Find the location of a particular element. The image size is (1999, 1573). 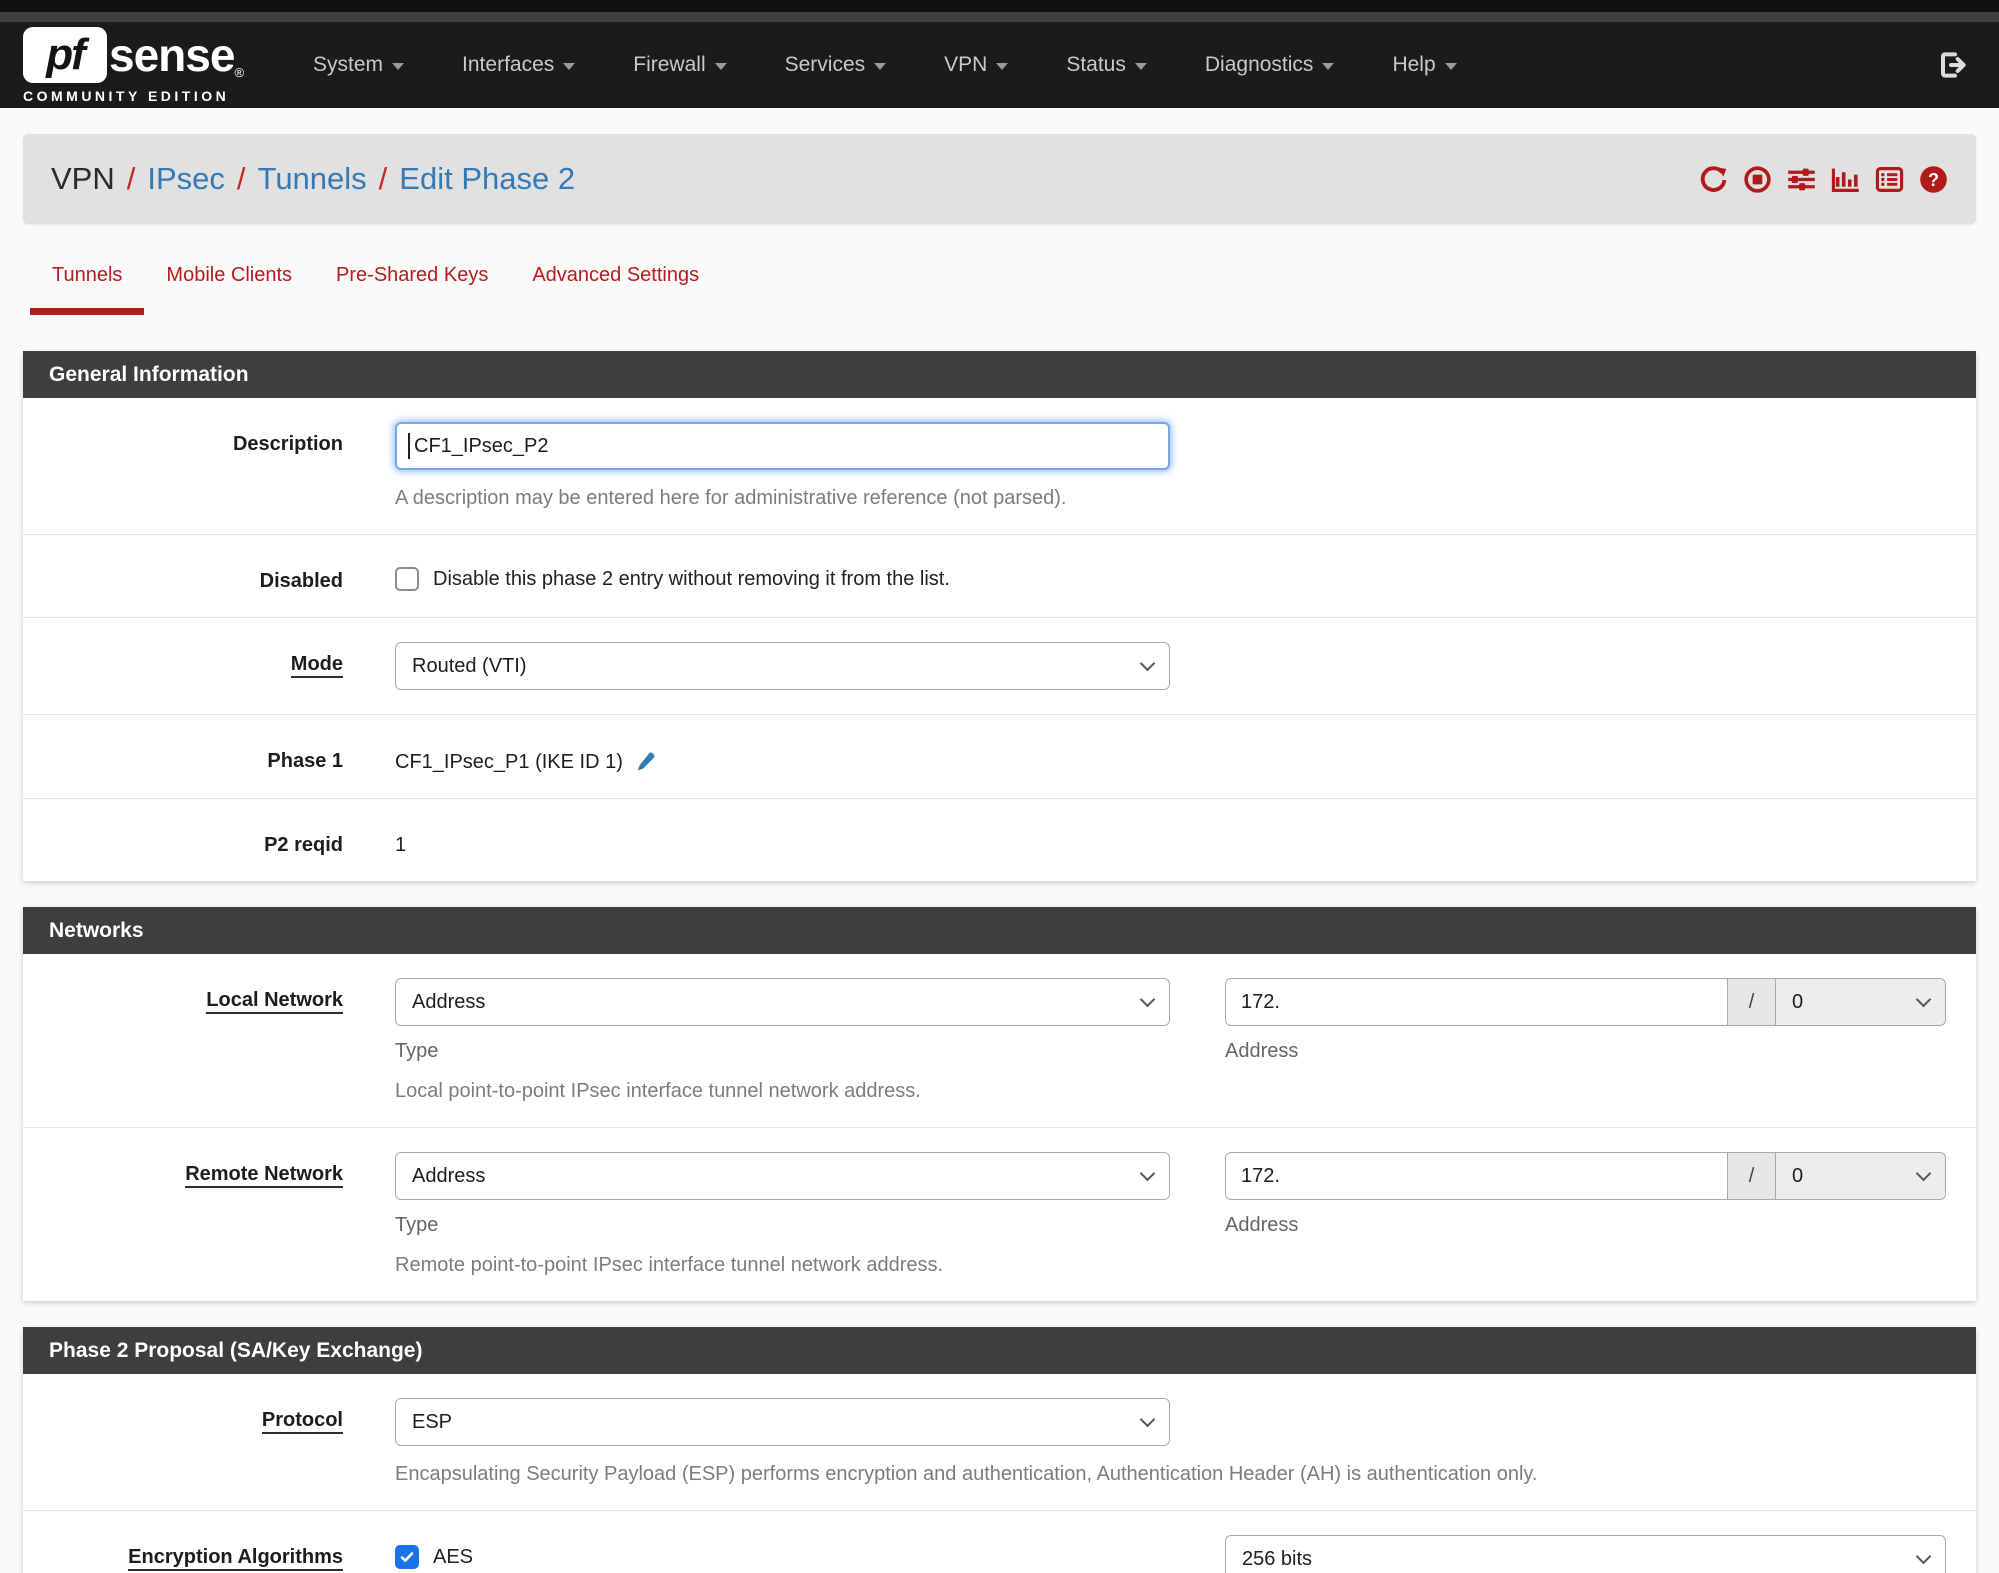

nav-item-diagnostics: Diagnostics is located at coordinates (1270, 65).